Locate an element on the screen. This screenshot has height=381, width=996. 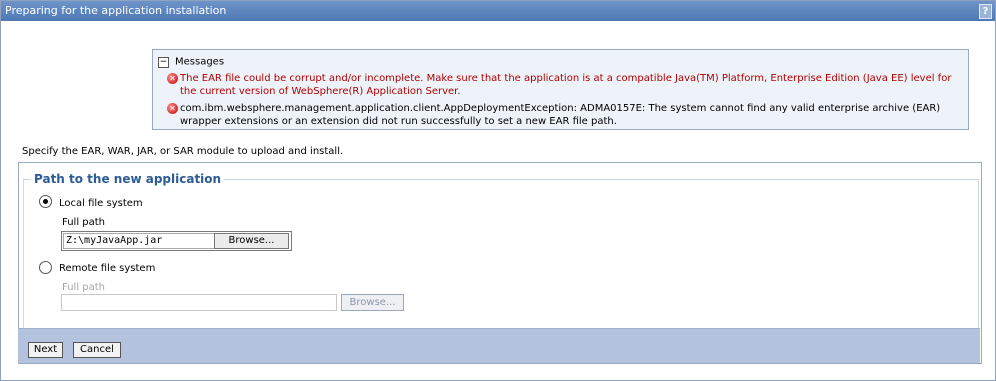
remote-full-path-label: Full path is located at coordinates (84, 287).